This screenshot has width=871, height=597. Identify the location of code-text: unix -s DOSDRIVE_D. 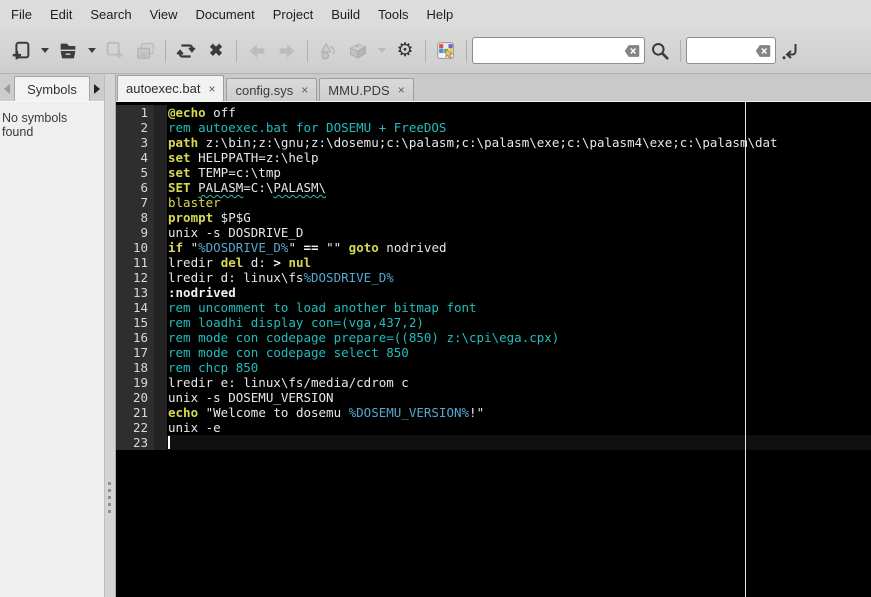
(519, 232).